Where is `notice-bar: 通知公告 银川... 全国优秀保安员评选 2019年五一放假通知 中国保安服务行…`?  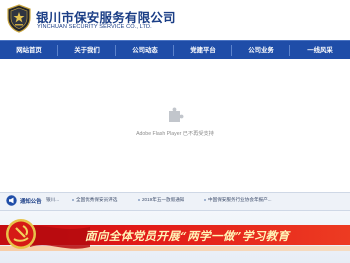 notice-bar: 通知公告 银川... 全国优秀保安员评选 2019年五一放假通知 中国保安服务行… is located at coordinates (175, 201).